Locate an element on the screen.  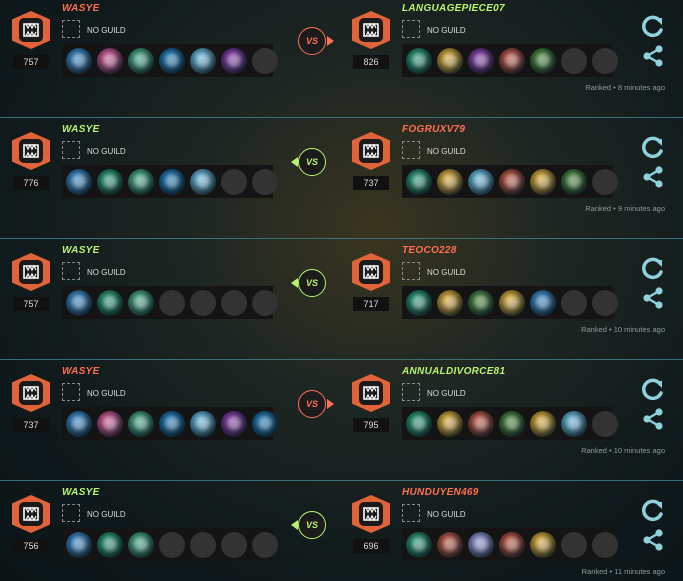
player-rating: 795 is located at coordinates (371, 425).